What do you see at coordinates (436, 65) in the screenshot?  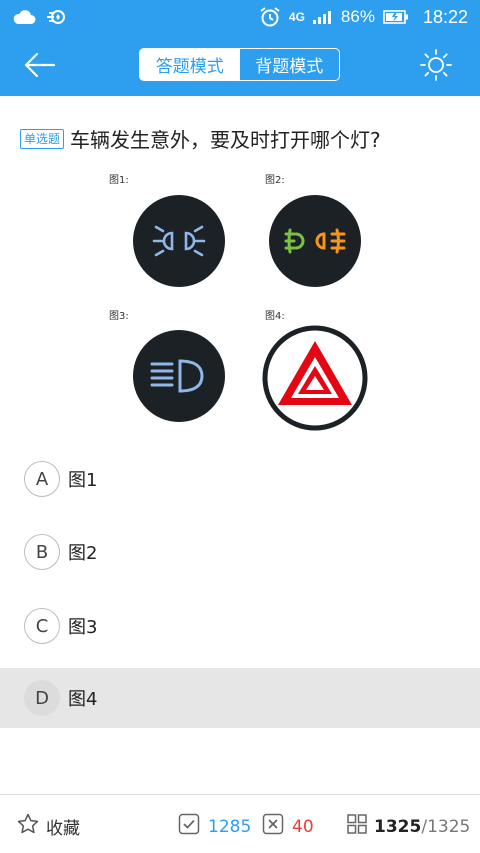 I see `brightness-icon` at bounding box center [436, 65].